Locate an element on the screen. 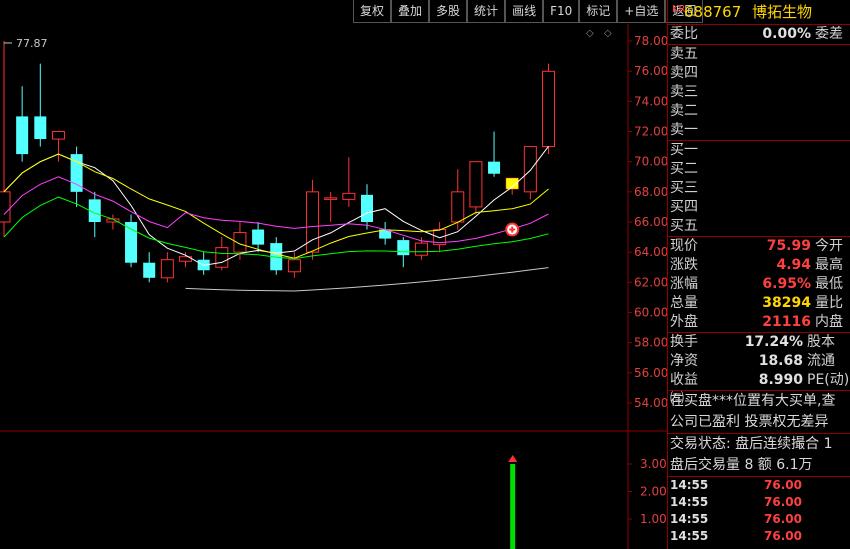 The image size is (850, 549). buy-level-label: 买二 is located at coordinates (684, 169).